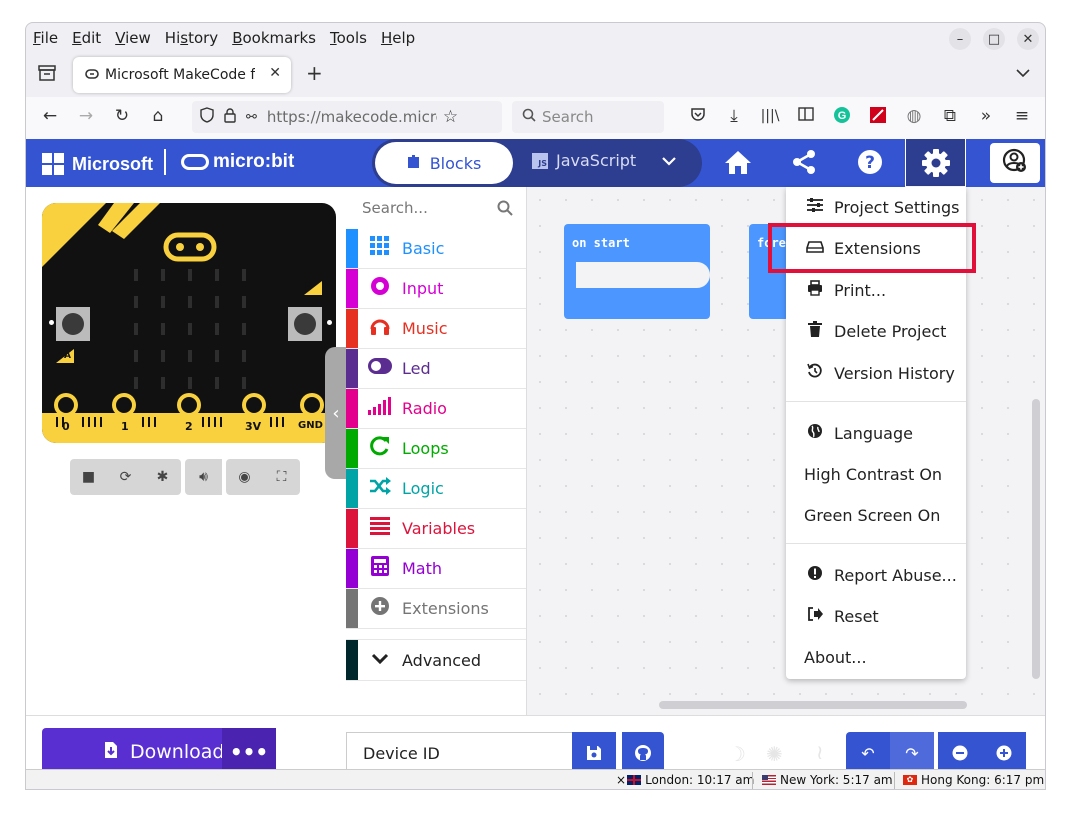 Image resolution: width=1071 pixels, height=818 pixels. What do you see at coordinates (436, 609) in the screenshot?
I see `toolbox-category-extensions: Extensions` at bounding box center [436, 609].